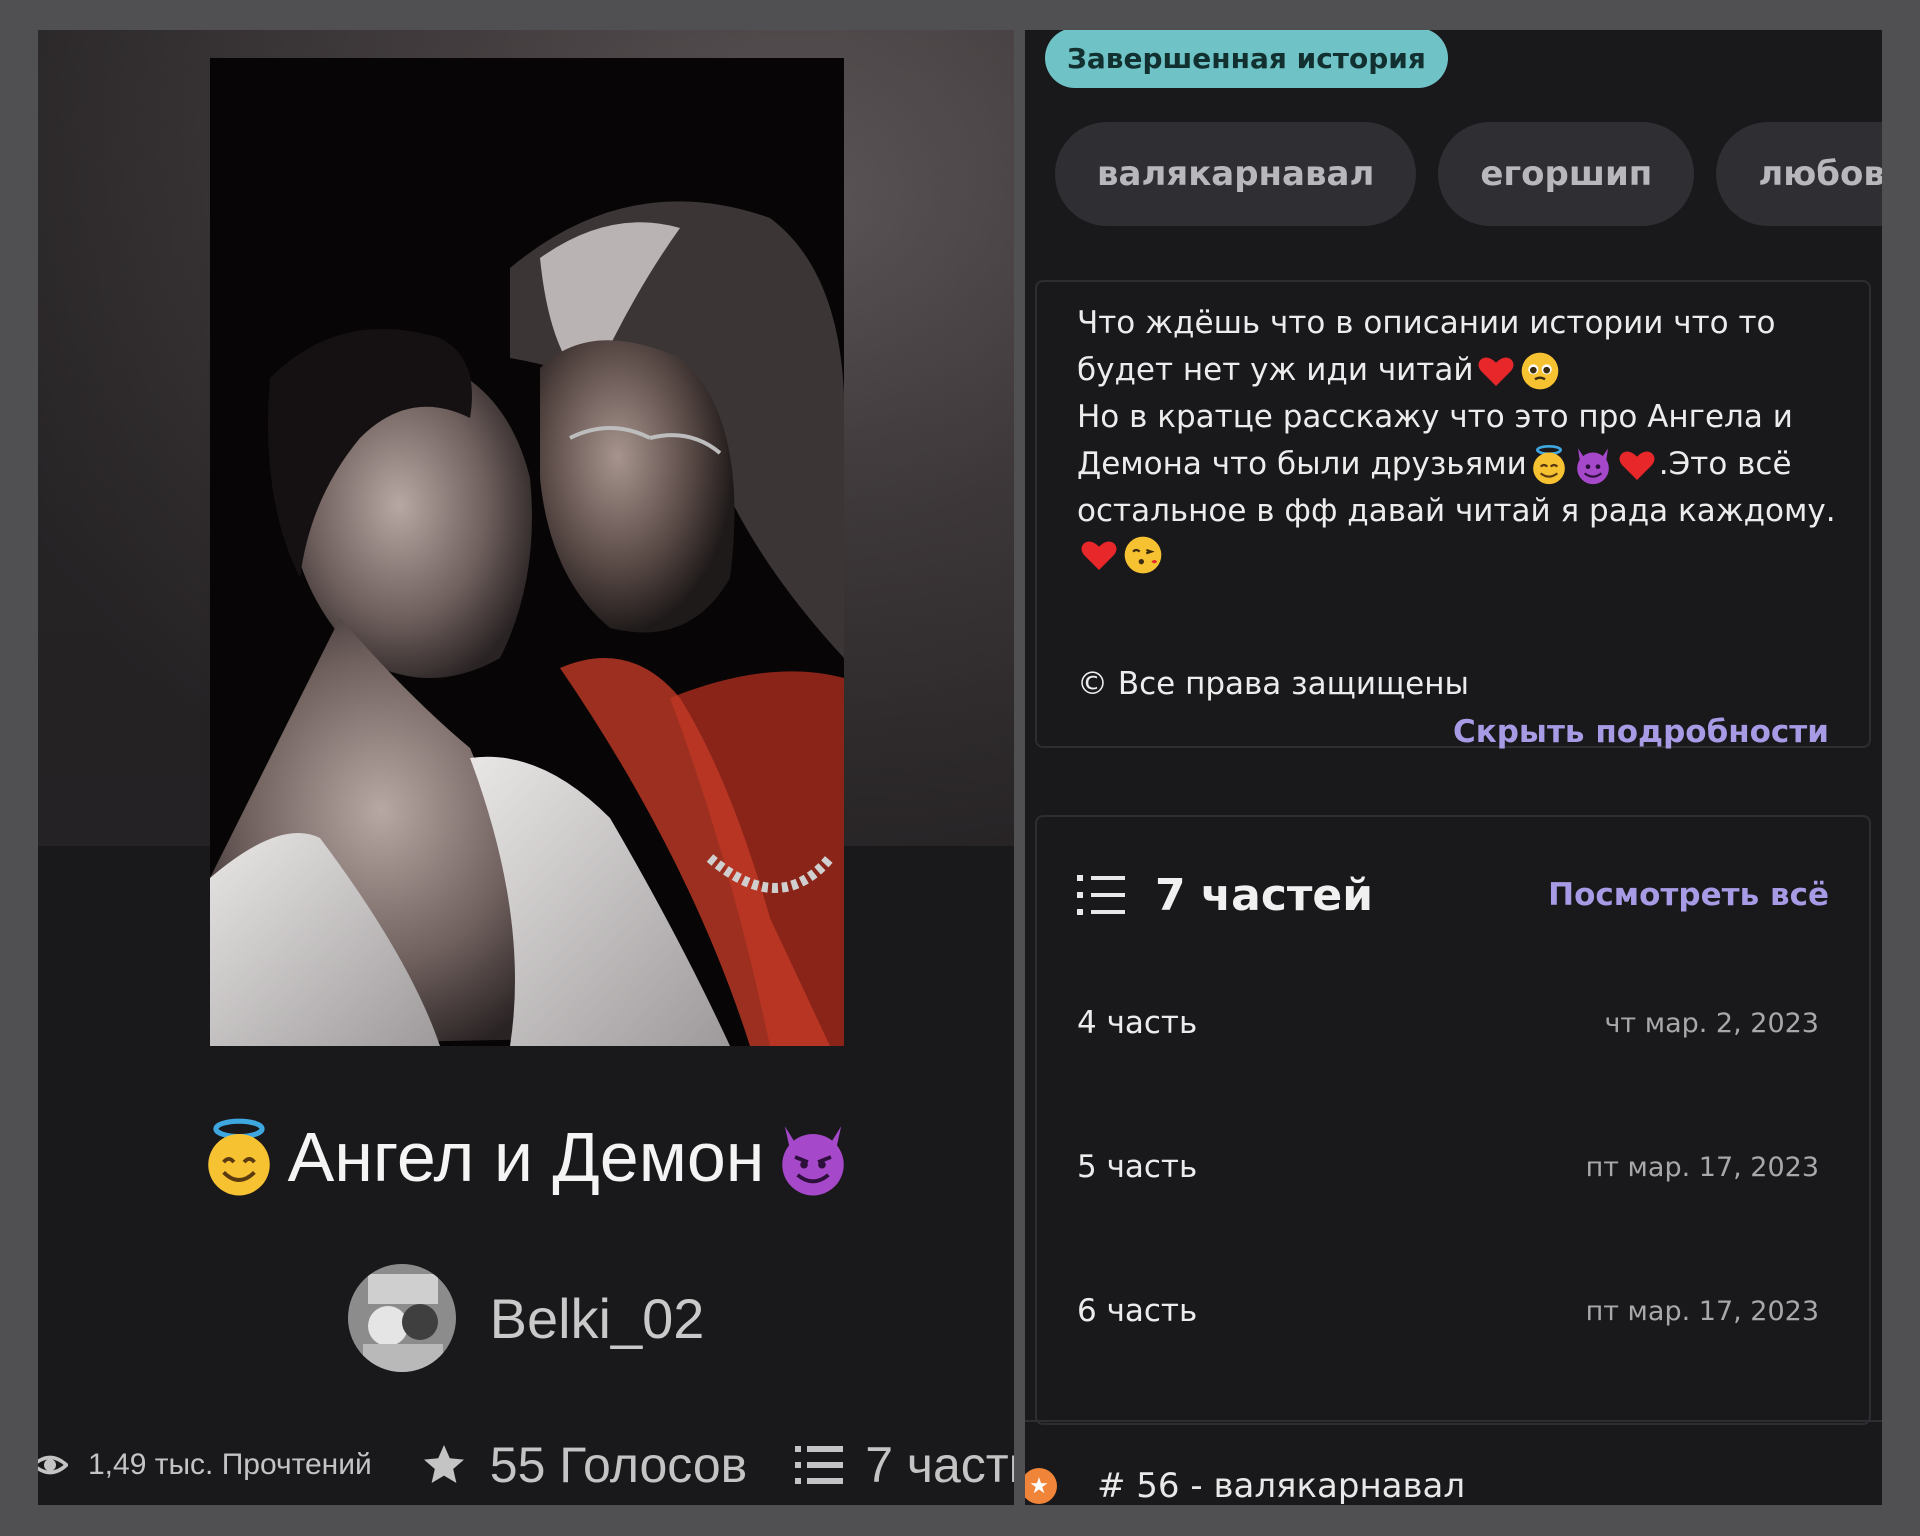 The image size is (1920, 1536). What do you see at coordinates (819, 1465) in the screenshot?
I see `list-icon` at bounding box center [819, 1465].